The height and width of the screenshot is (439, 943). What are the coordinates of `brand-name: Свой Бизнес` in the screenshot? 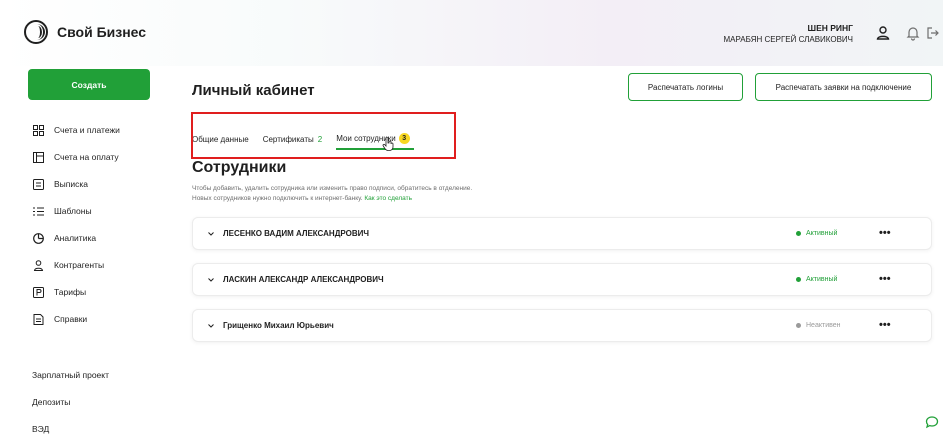 It's located at (102, 32).